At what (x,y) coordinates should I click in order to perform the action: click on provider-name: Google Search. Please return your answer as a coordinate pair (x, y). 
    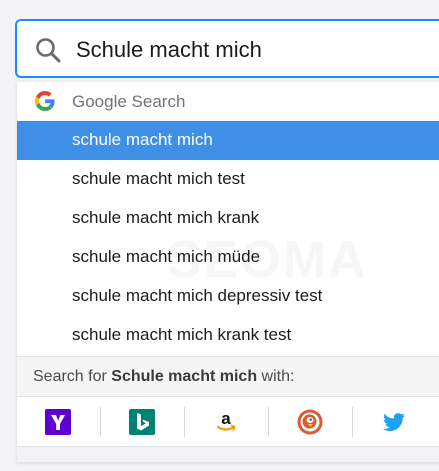
    Looking at the image, I should click on (129, 101).